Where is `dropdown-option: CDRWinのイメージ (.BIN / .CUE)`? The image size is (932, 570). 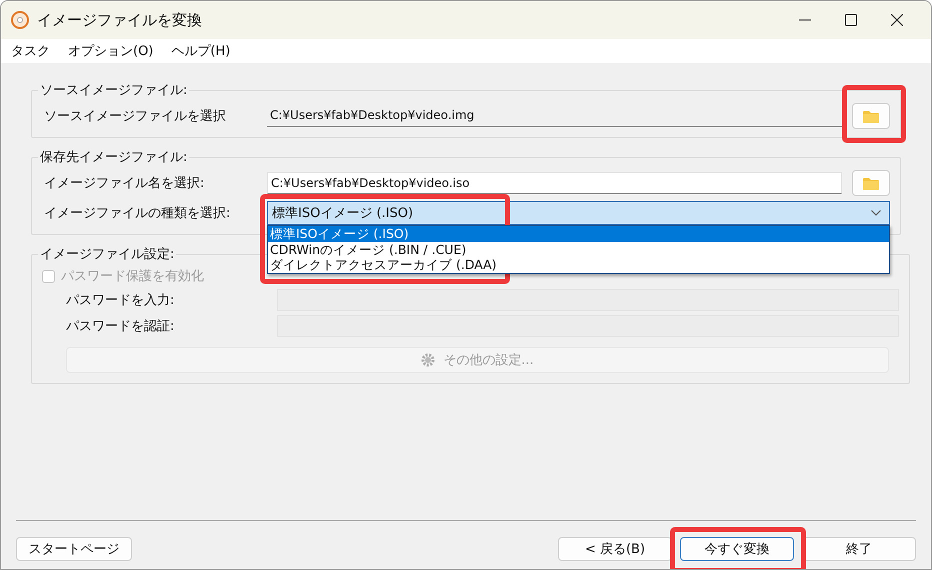
dropdown-option: CDRWinのイメージ (.BIN / .CUE) is located at coordinates (578, 249).